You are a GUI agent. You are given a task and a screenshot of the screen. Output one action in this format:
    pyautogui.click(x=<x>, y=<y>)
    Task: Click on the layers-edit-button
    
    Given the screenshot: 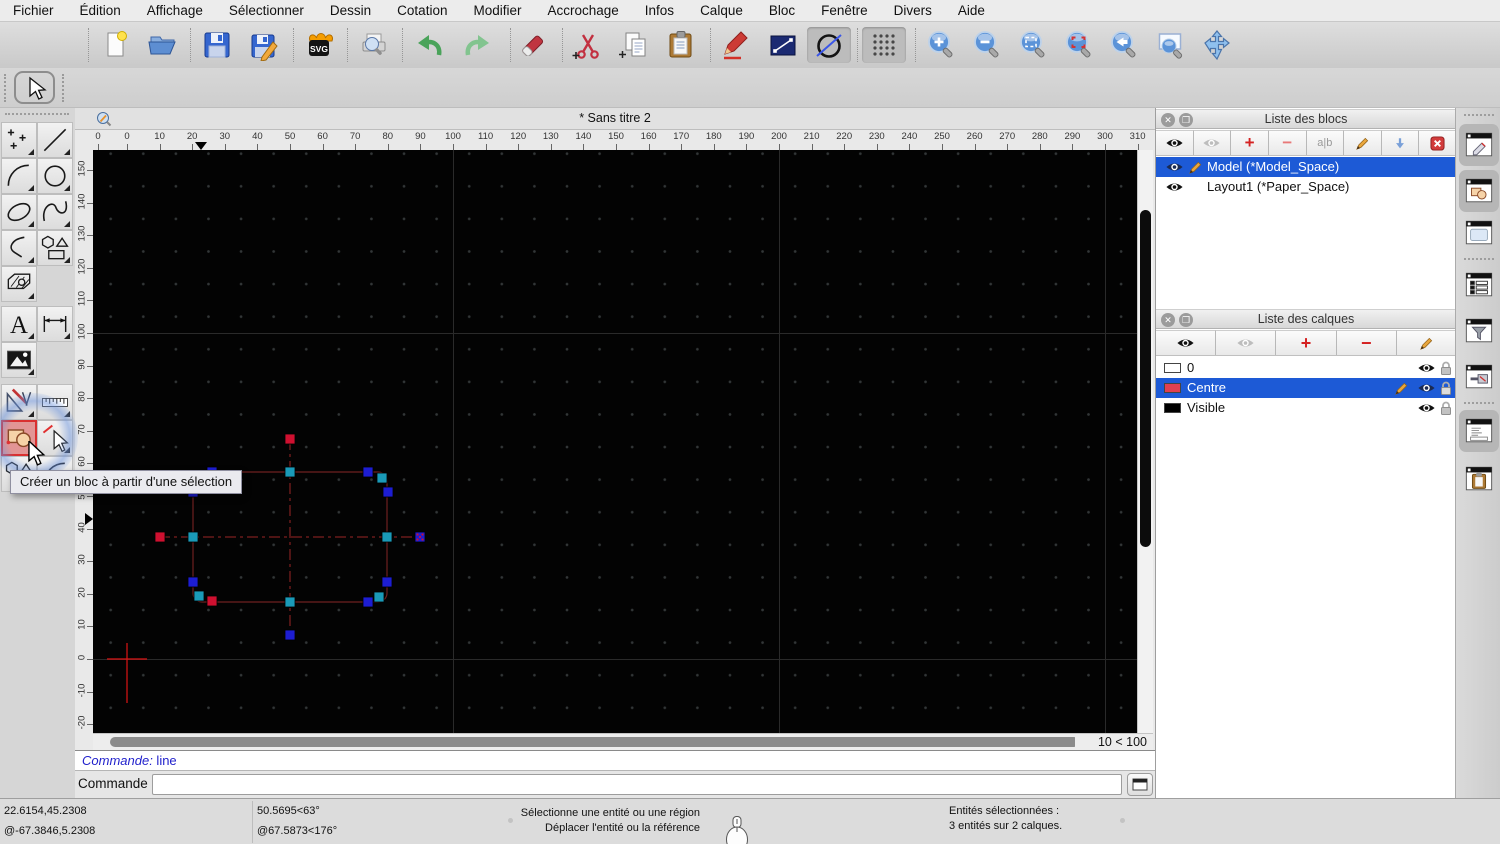 What is the action you would take?
    pyautogui.click(x=1426, y=342)
    